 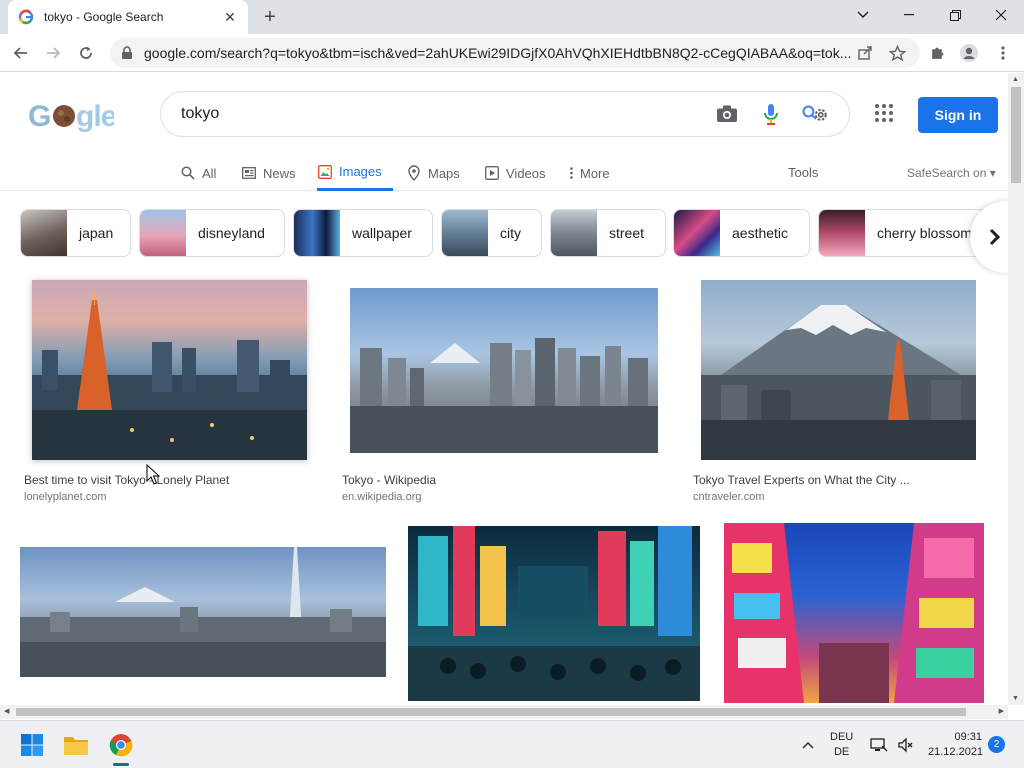 What do you see at coordinates (905, 233) in the screenshot?
I see `chip-cherry-blossom: cherry blossom` at bounding box center [905, 233].